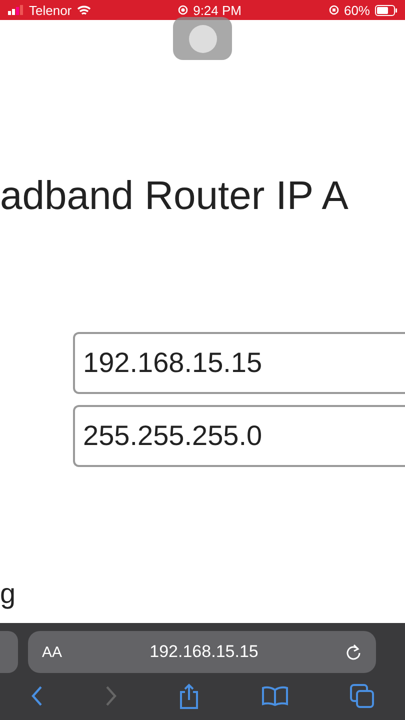 The image size is (405, 720). Describe the element at coordinates (239, 363) in the screenshot. I see `input-field: 192.168.15.15` at that location.